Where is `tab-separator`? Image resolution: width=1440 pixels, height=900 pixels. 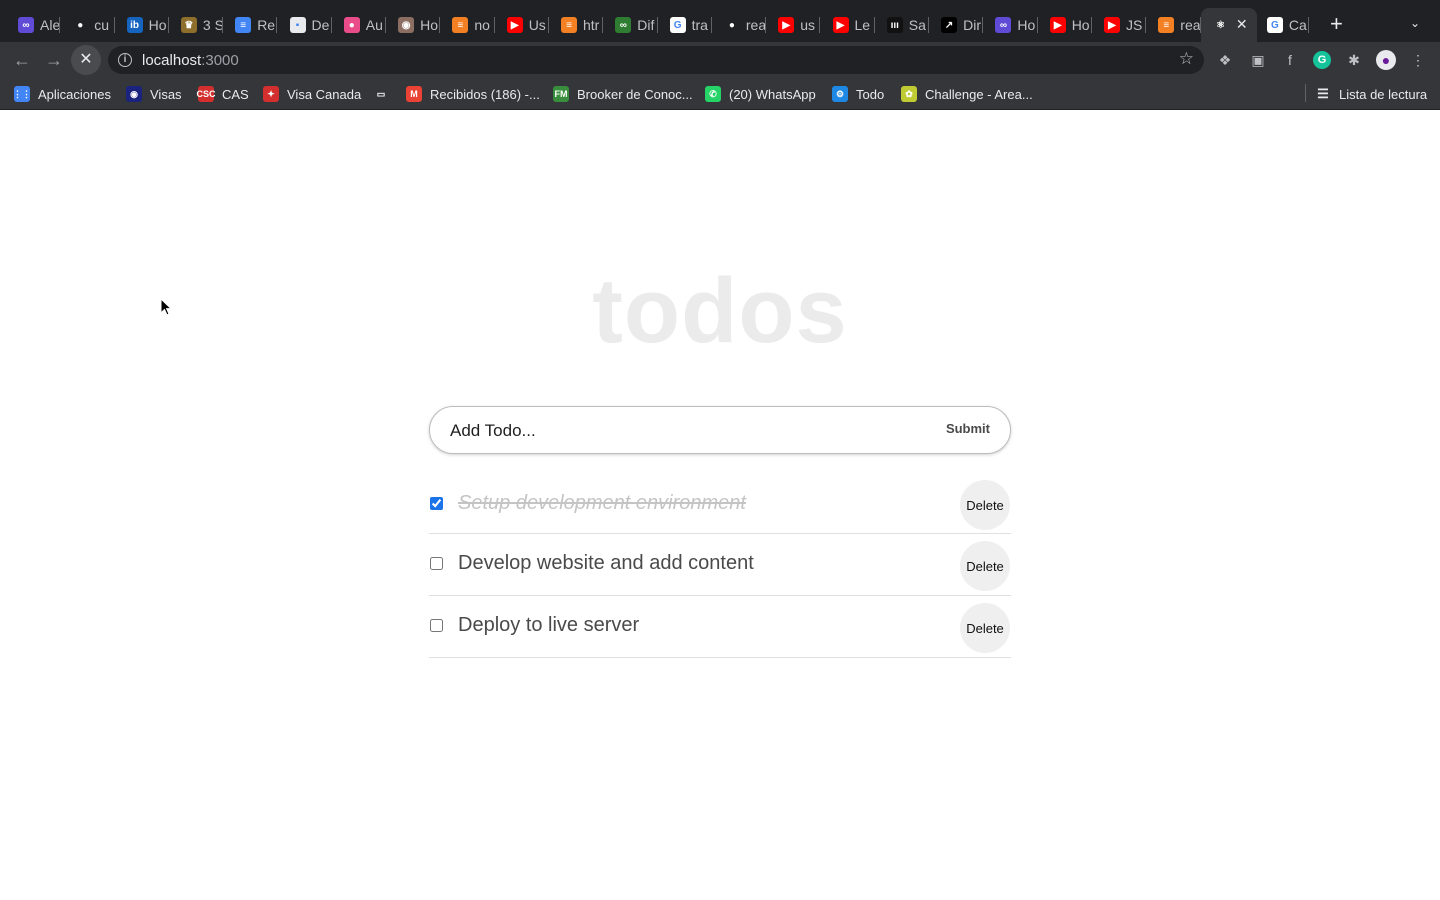 tab-separator is located at coordinates (1309, 25).